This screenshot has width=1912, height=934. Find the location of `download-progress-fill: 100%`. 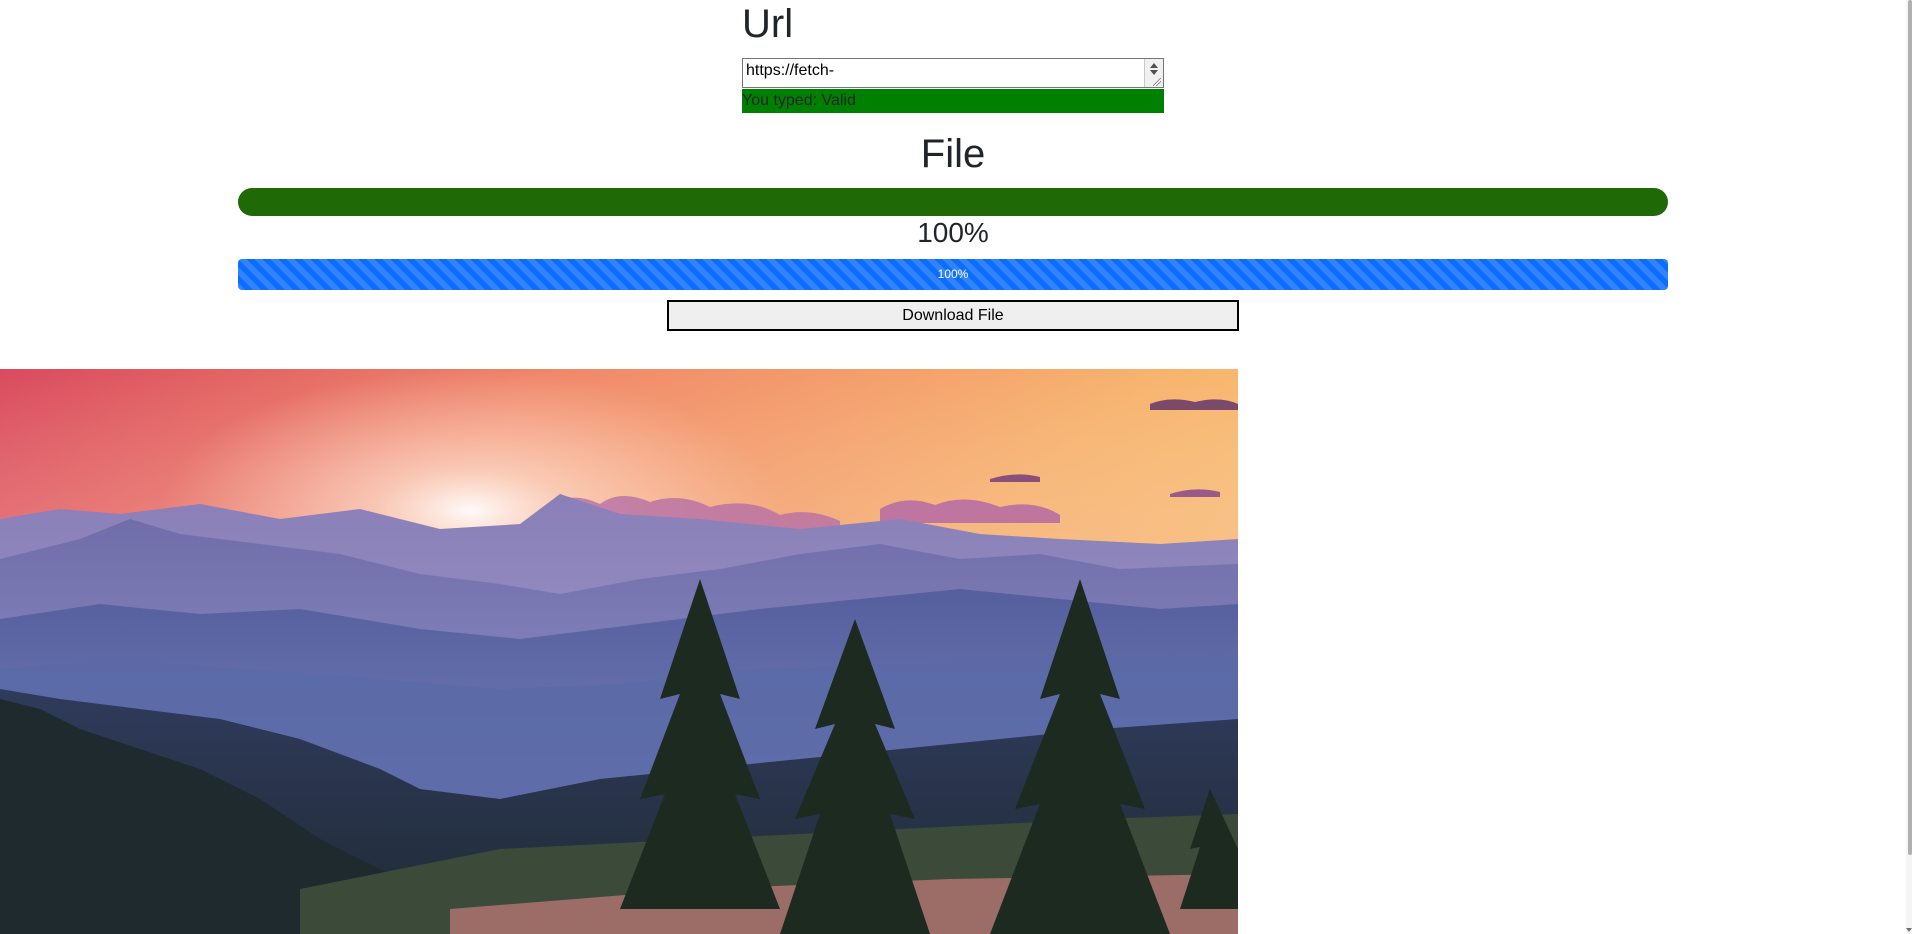

download-progress-fill: 100% is located at coordinates (953, 274).